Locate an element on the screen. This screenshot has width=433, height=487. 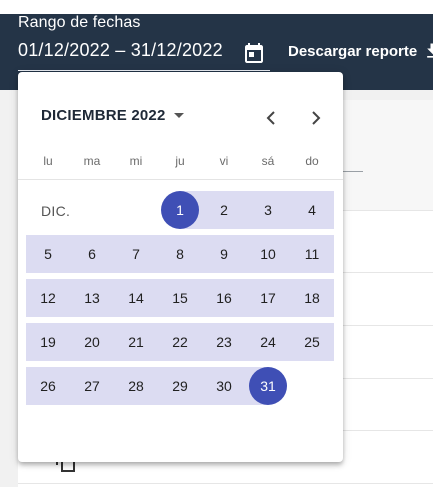
day-cell-12: 12 is located at coordinates (48, 298).